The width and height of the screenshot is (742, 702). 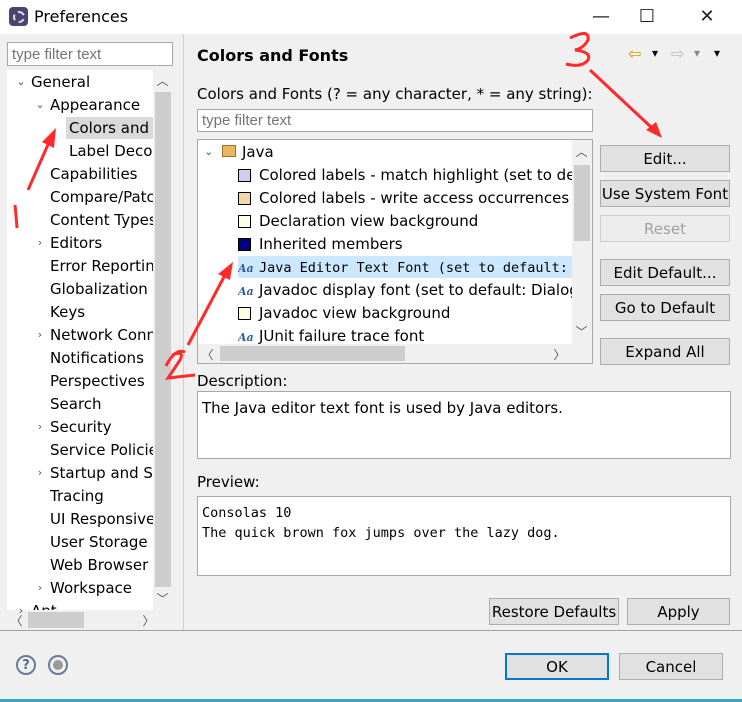 I want to click on tree-item: UI Responsive, so click(x=102, y=519).